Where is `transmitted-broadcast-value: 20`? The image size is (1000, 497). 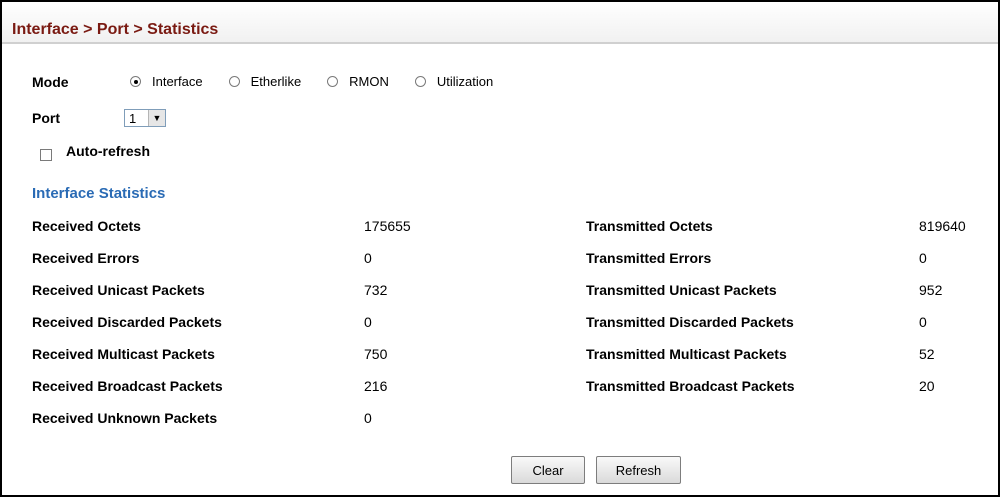 transmitted-broadcast-value: 20 is located at coordinates (927, 386).